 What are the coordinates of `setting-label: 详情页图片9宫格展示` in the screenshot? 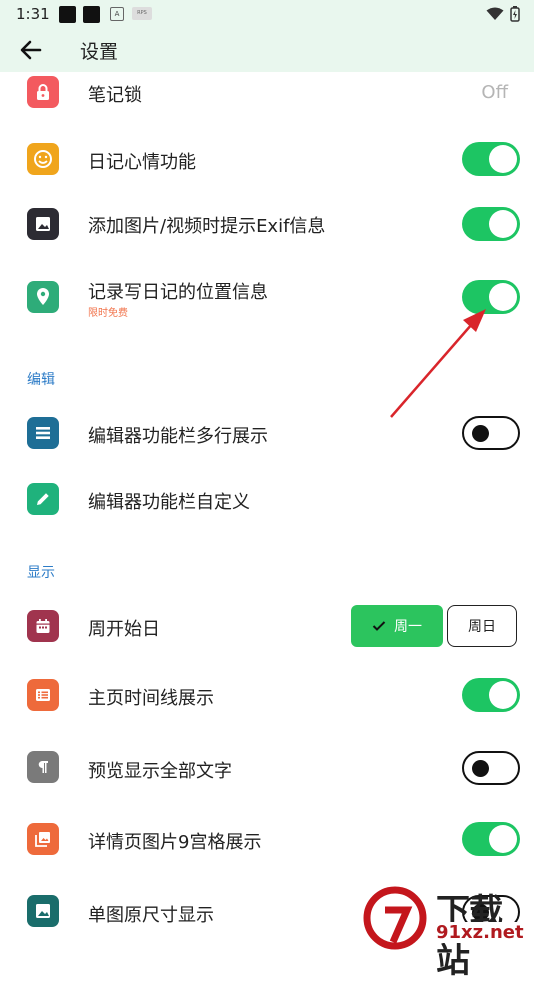 It's located at (175, 842).